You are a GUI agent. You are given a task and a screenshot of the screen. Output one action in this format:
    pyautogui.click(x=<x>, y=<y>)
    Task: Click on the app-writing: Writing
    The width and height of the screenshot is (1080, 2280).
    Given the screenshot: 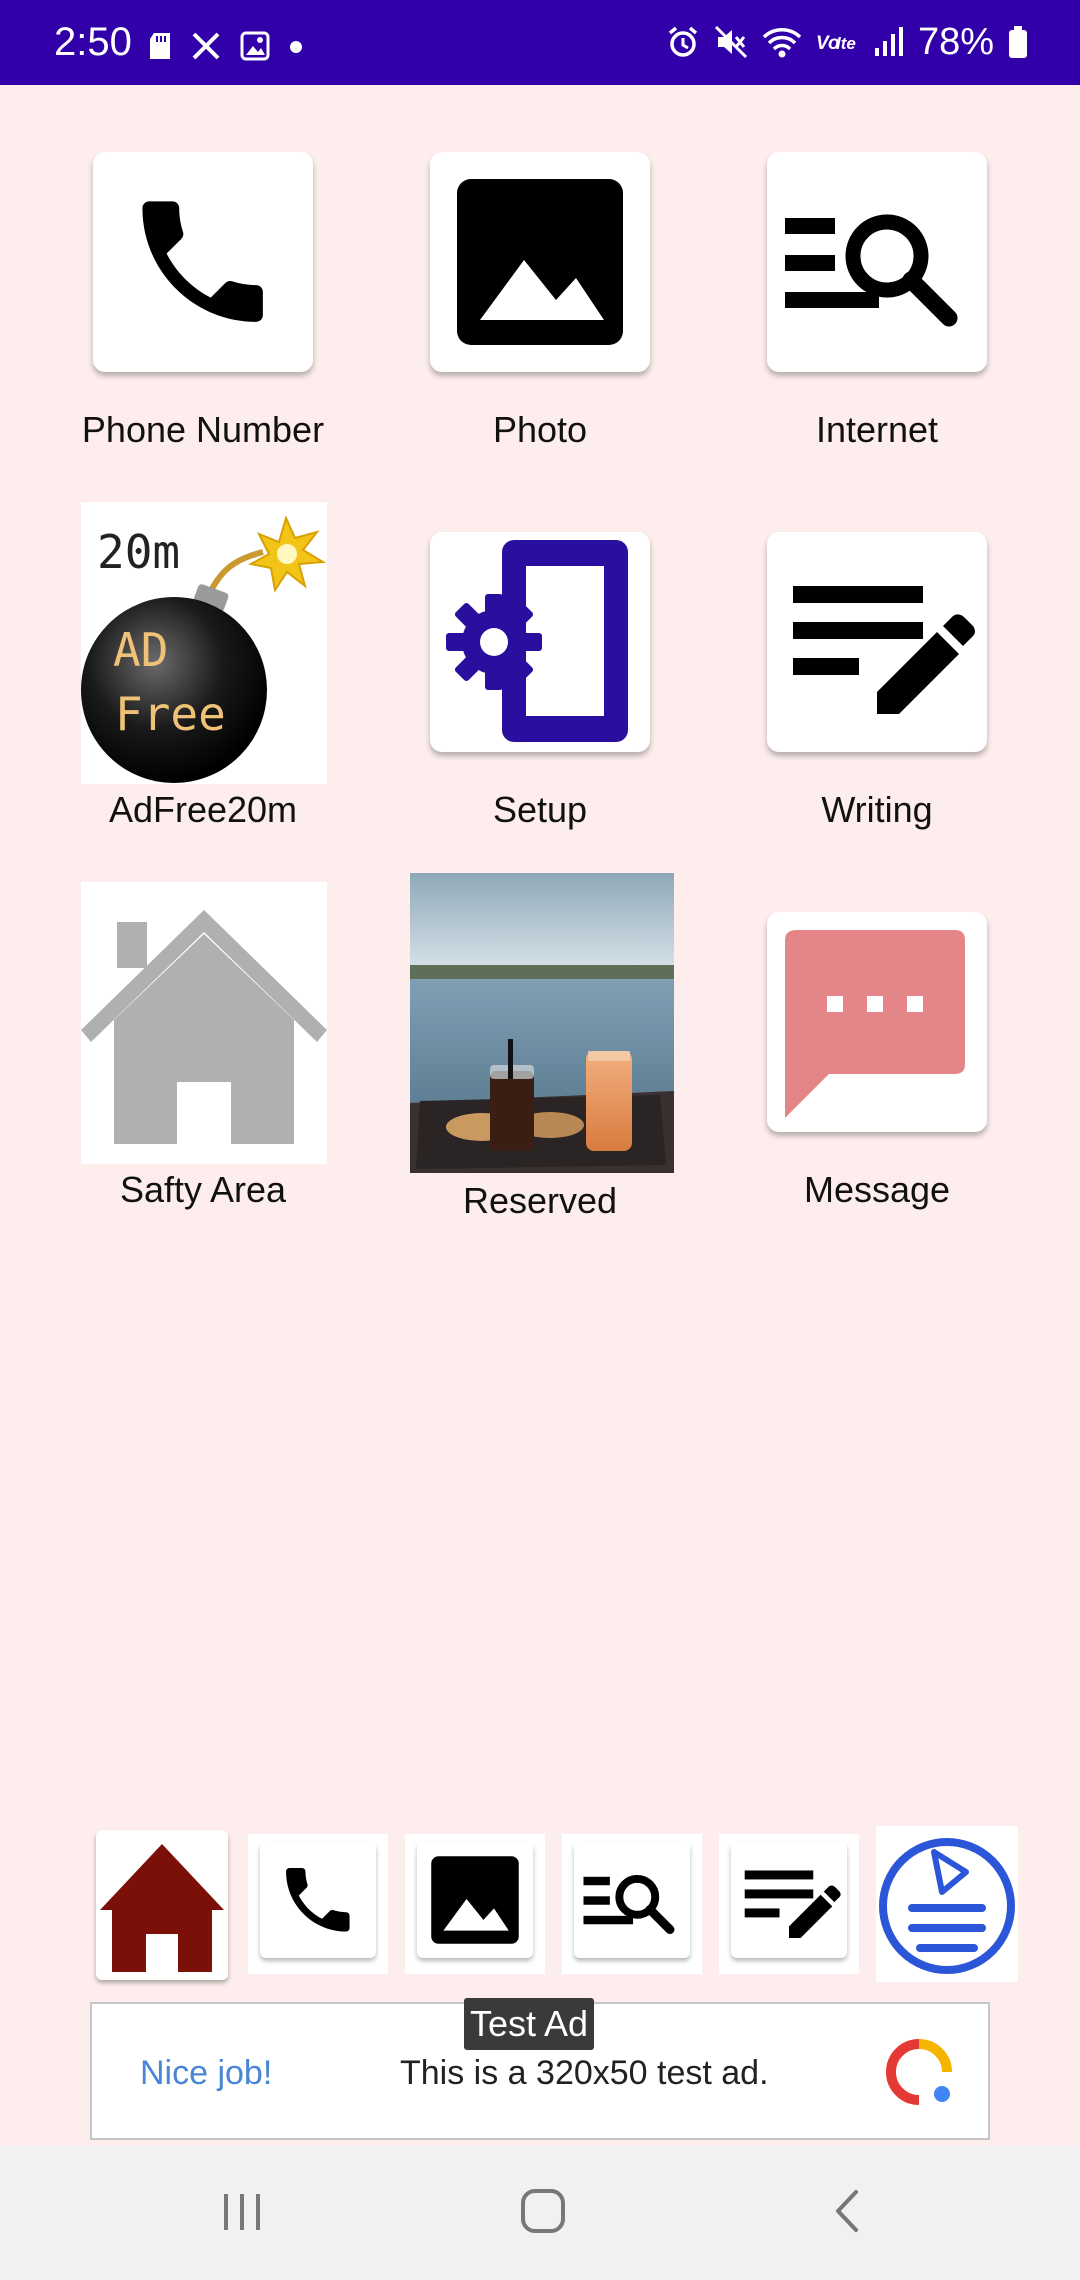 What is the action you would take?
    pyautogui.click(x=877, y=687)
    